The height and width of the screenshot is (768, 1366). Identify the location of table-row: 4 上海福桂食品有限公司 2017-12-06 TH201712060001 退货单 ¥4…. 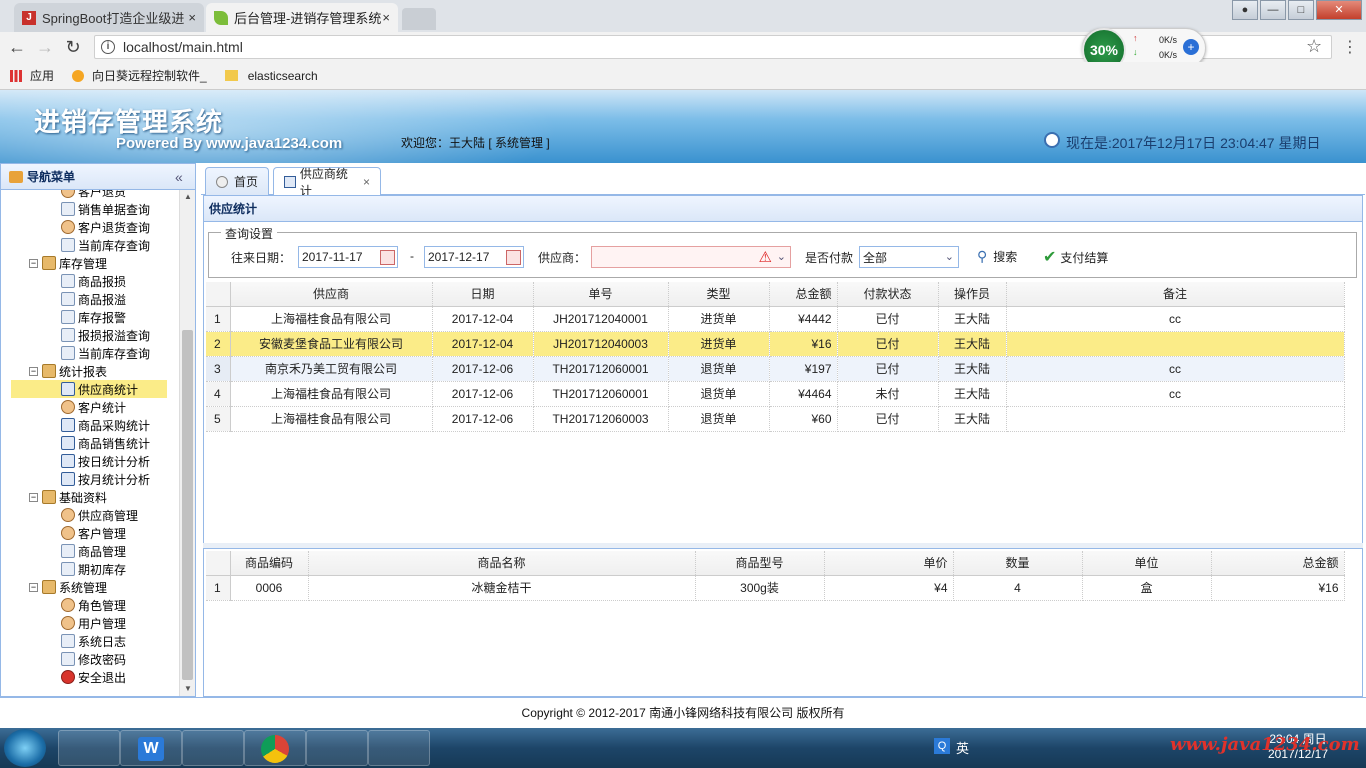
(775, 394).